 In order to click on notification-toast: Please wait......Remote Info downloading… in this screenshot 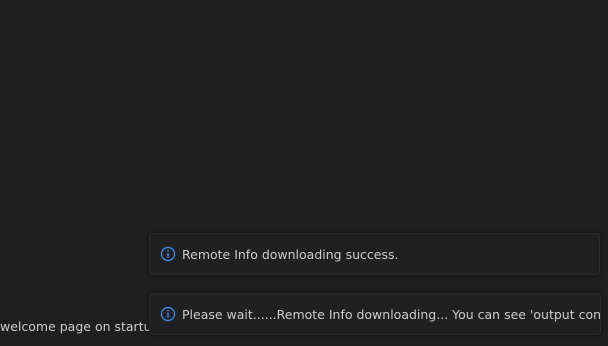, I will do `click(375, 314)`.